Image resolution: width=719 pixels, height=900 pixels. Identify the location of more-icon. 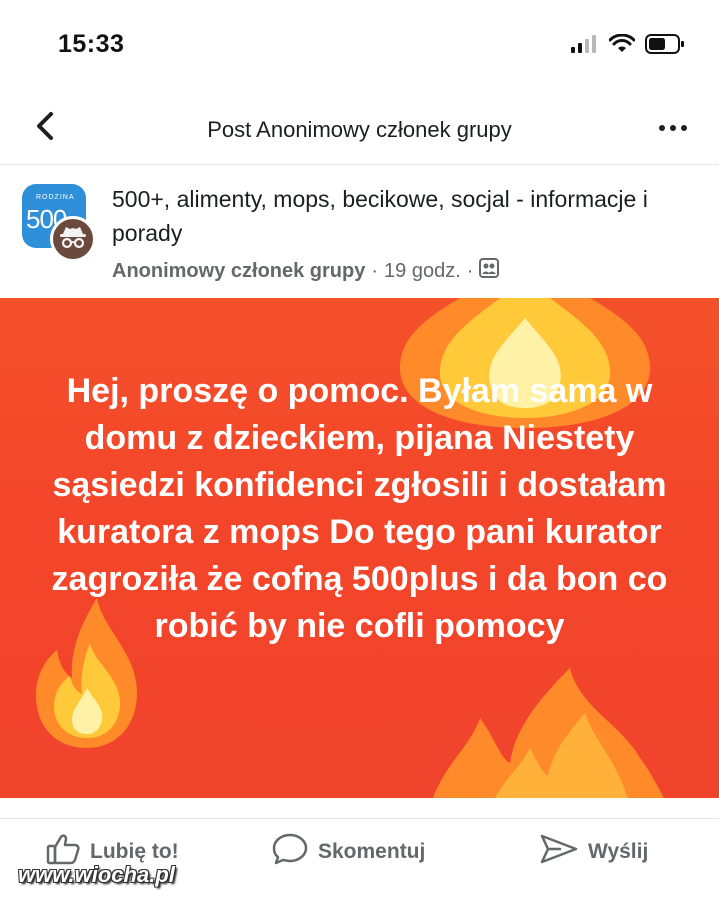
(662, 128).